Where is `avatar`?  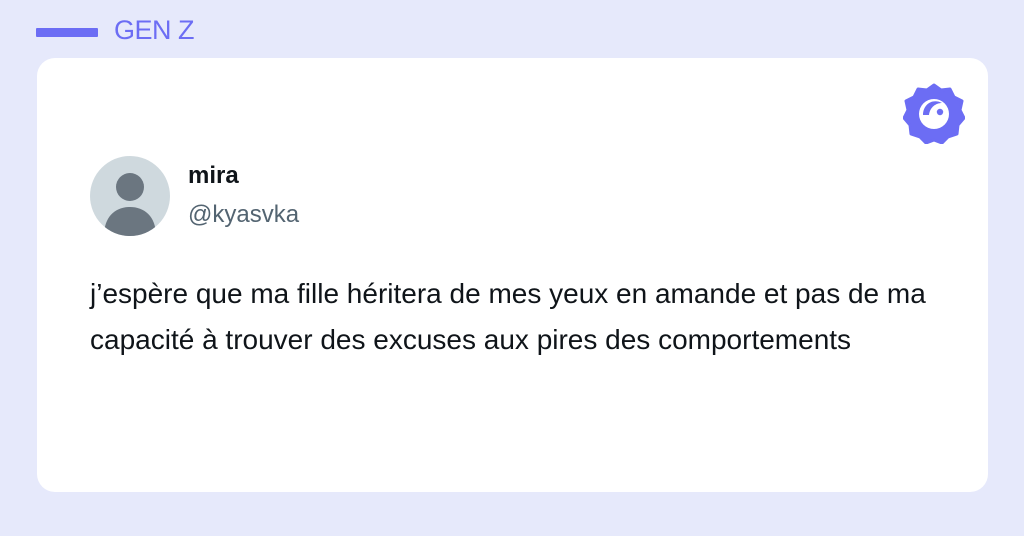 avatar is located at coordinates (130, 196).